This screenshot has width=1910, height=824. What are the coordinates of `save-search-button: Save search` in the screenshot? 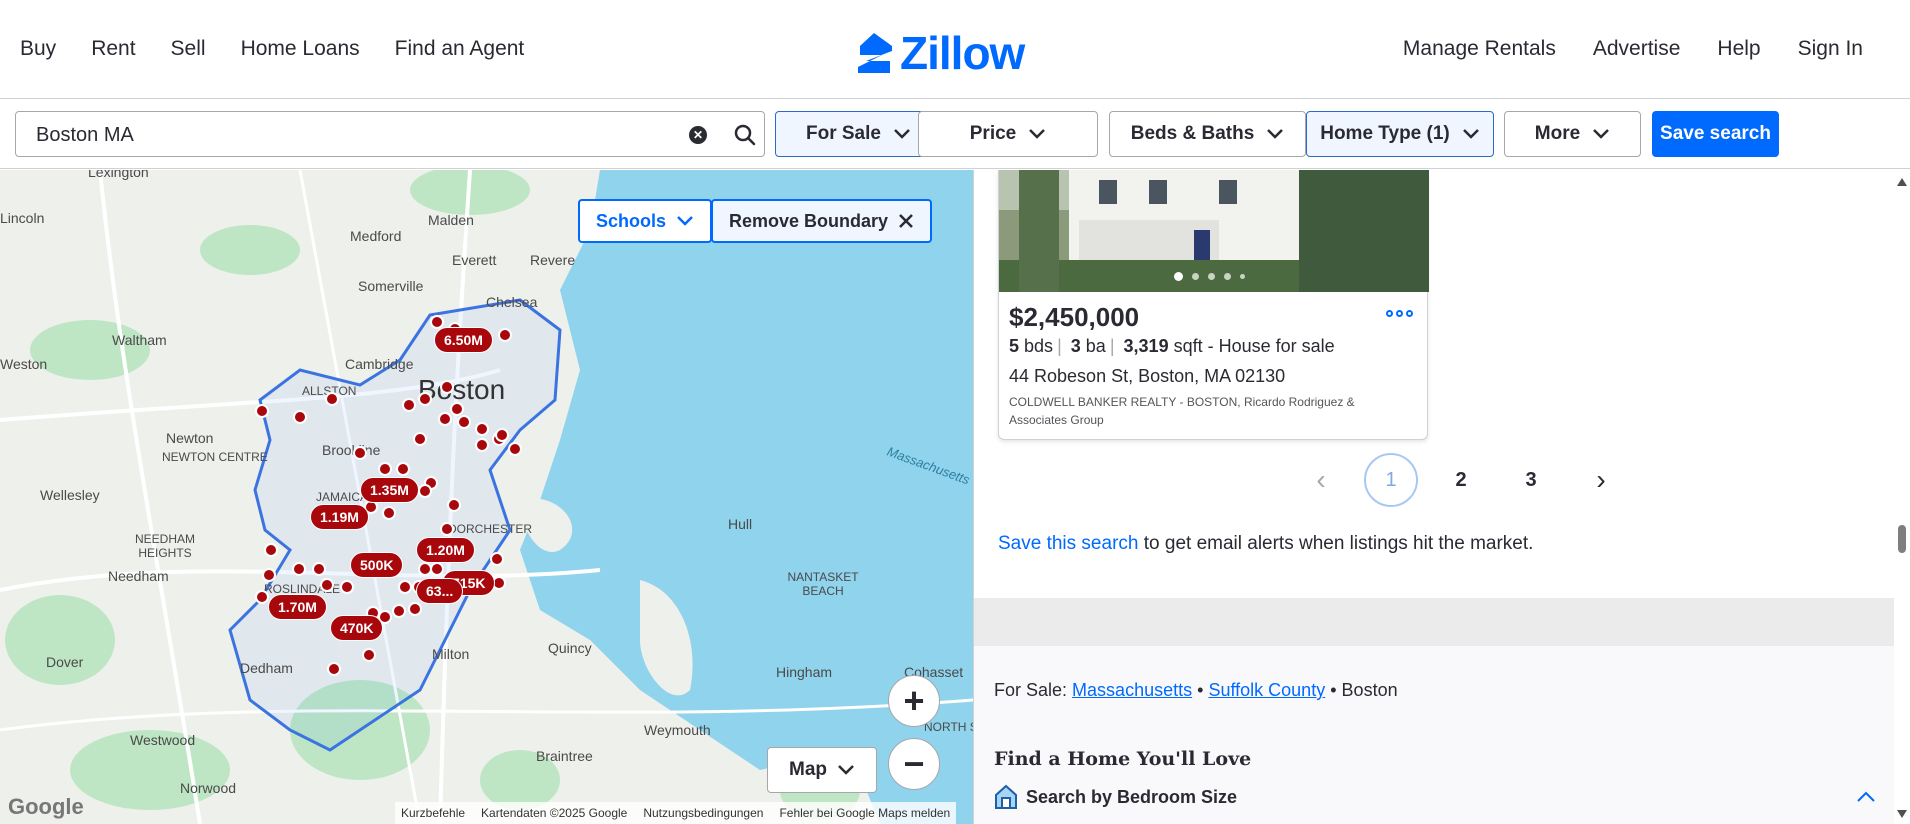 It's located at (1715, 134).